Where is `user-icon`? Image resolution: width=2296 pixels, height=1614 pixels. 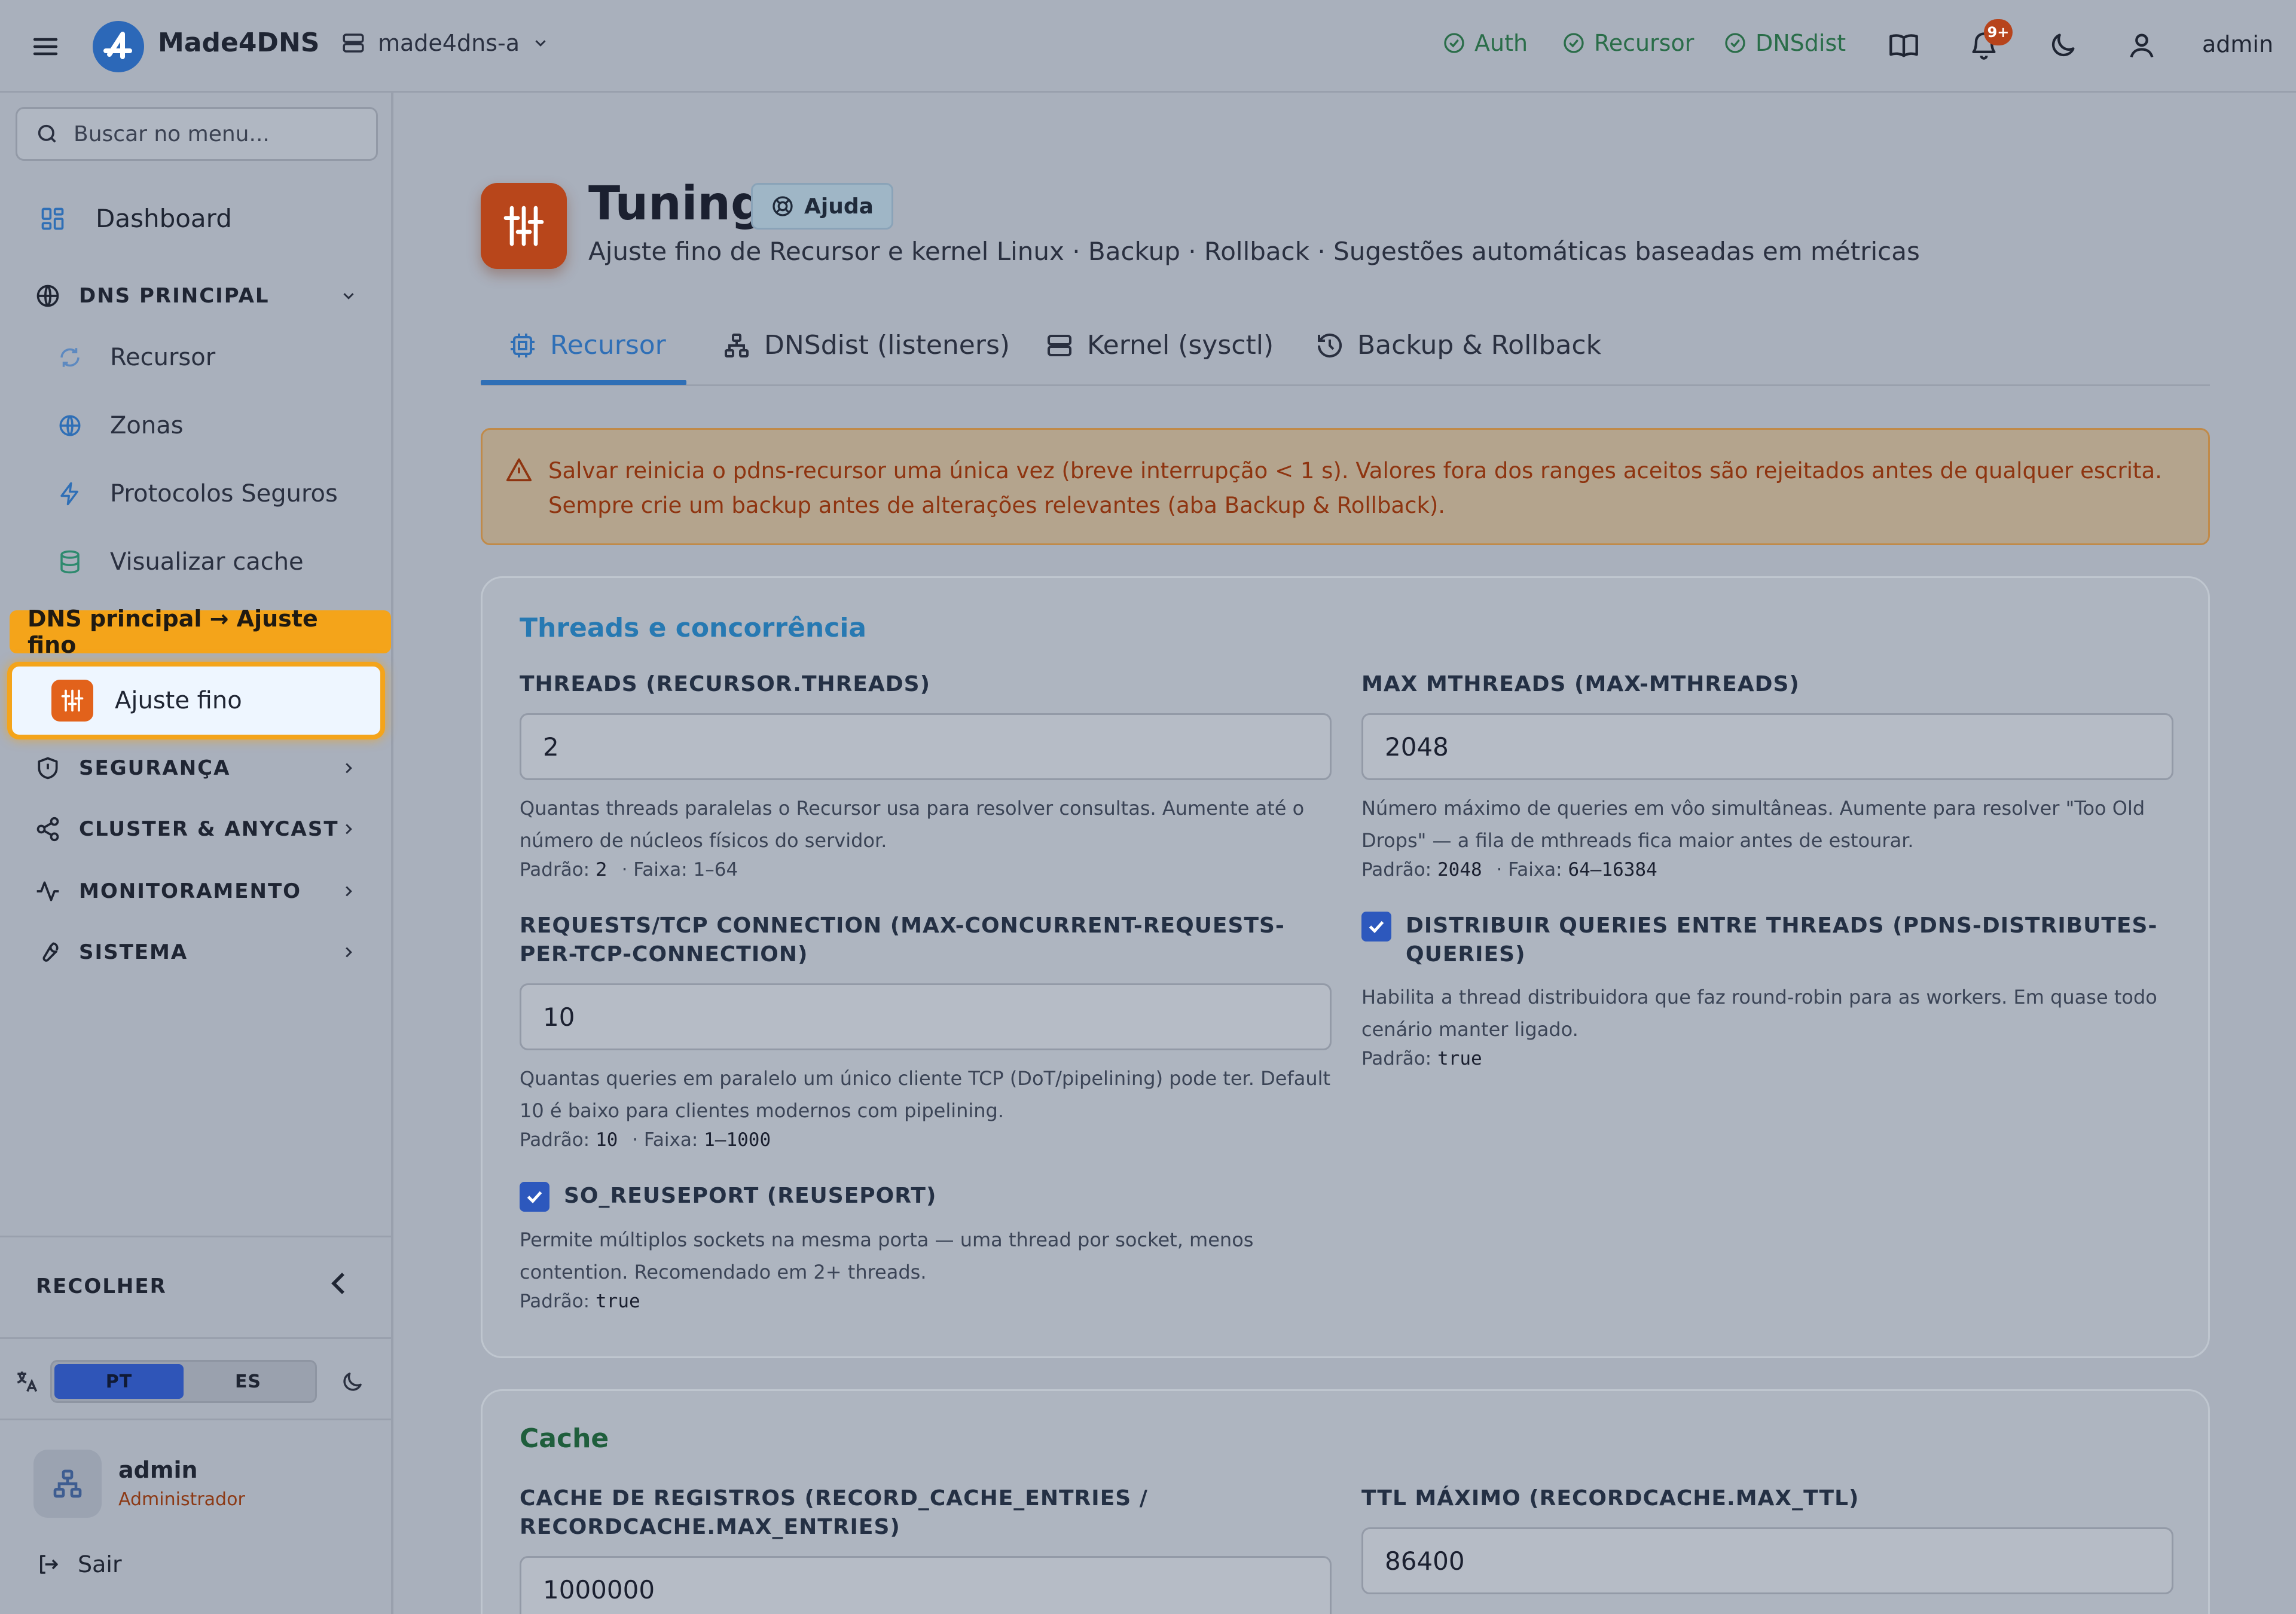
user-icon is located at coordinates (2141, 45).